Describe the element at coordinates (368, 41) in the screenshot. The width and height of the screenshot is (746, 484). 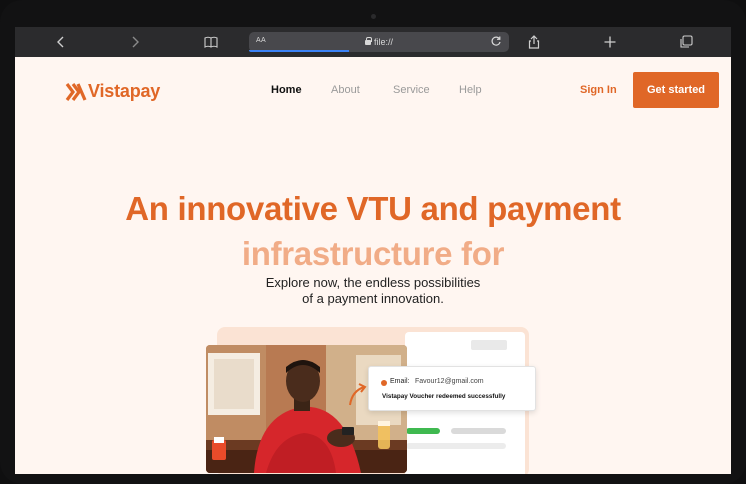
I see `lock-icon` at that location.